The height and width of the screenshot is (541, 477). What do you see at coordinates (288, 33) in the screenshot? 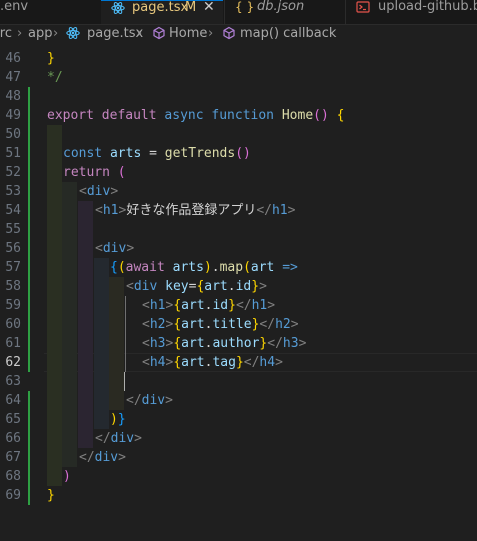
I see `breadcrumb-map-callback: map() callback` at bounding box center [288, 33].